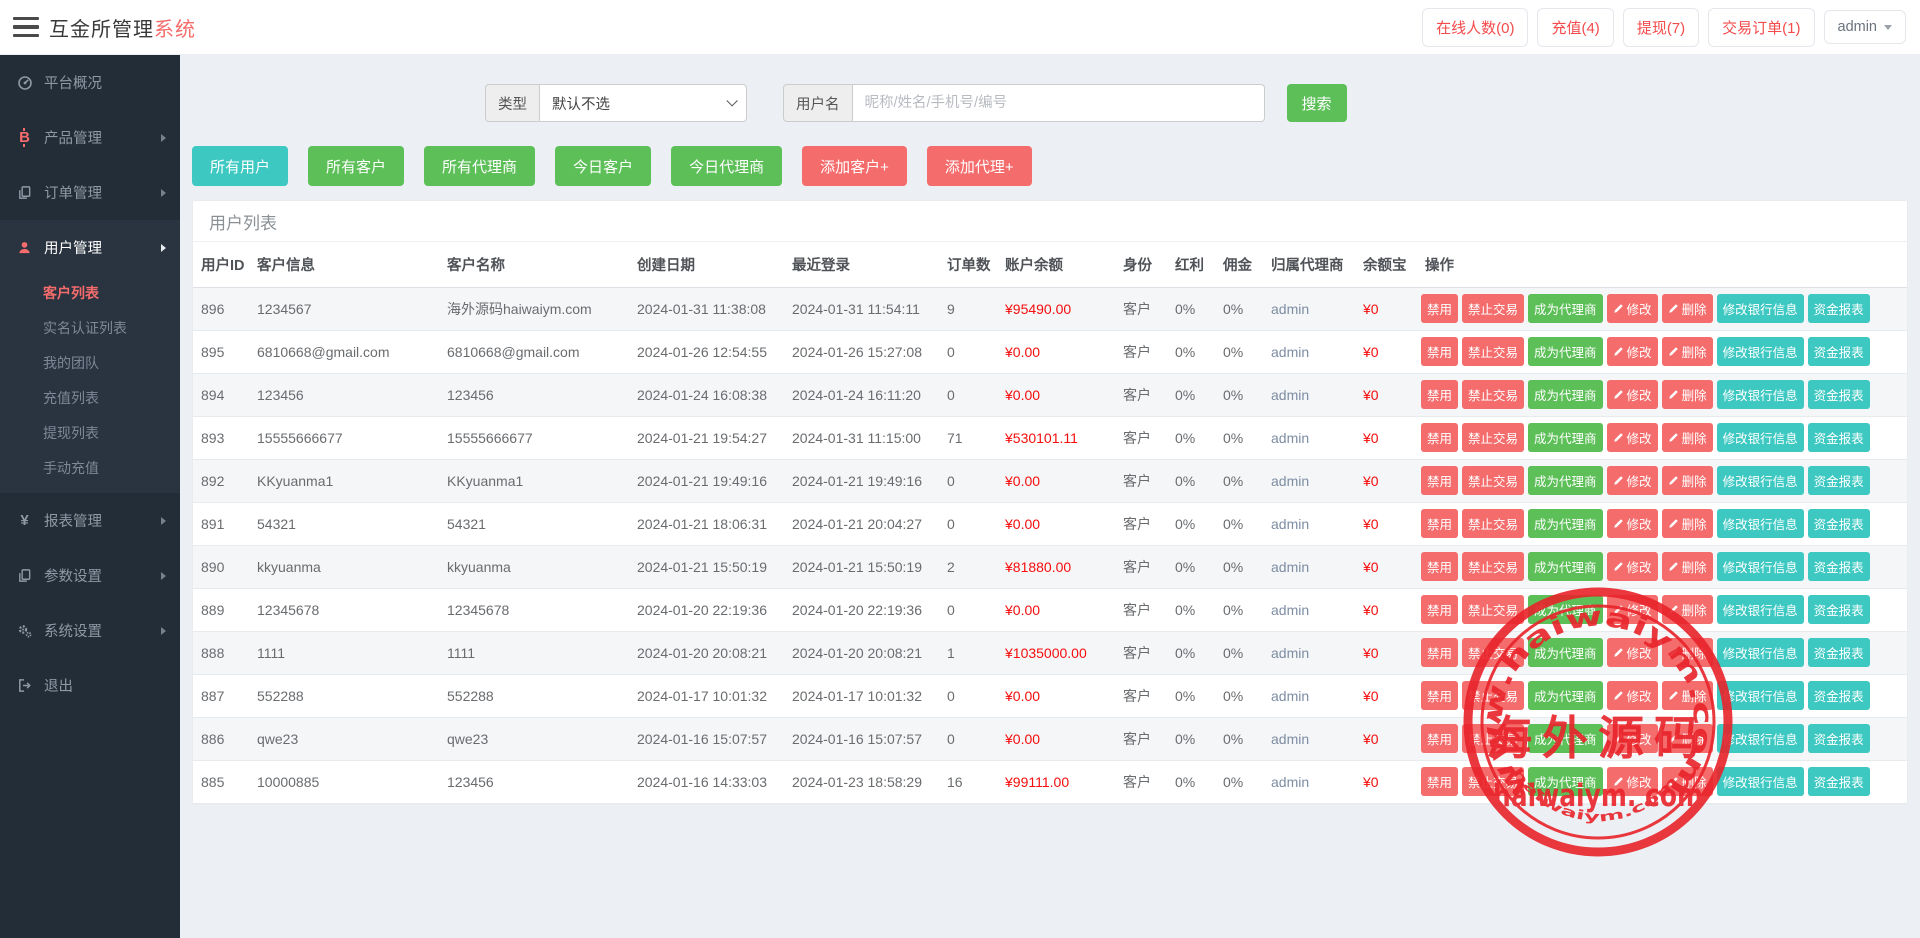 Image resolution: width=1920 pixels, height=938 pixels. Describe the element at coordinates (1761, 27) in the screenshot. I see `trade-orders-badge: 交易订单(1)` at that location.